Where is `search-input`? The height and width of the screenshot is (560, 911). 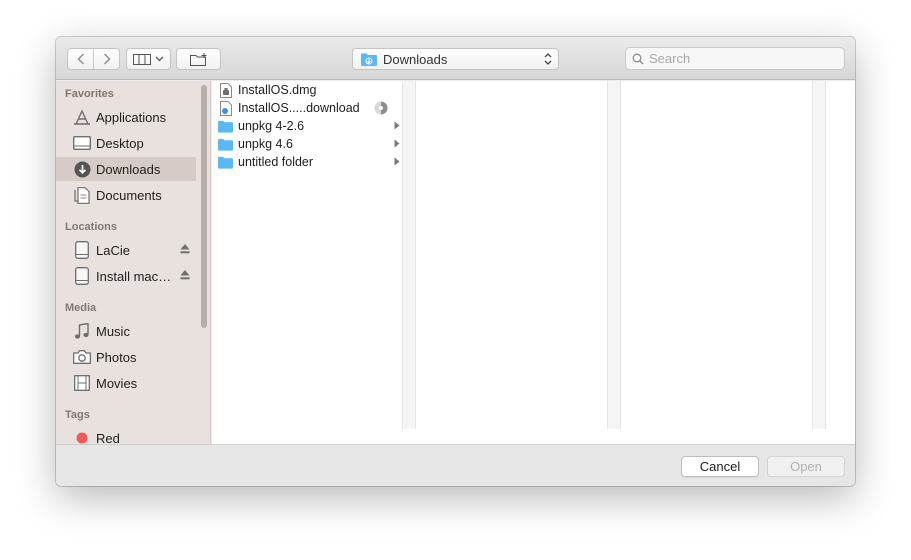
search-input is located at coordinates (739, 58).